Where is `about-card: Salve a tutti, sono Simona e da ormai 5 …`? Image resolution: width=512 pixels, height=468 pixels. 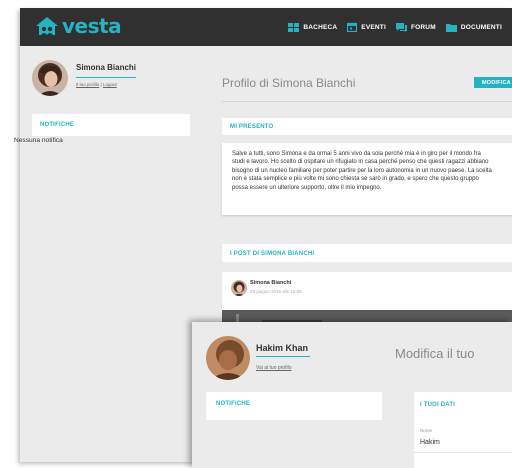 about-card: Salve a tutti, sono Simona e da ormai 5 … is located at coordinates (367, 179).